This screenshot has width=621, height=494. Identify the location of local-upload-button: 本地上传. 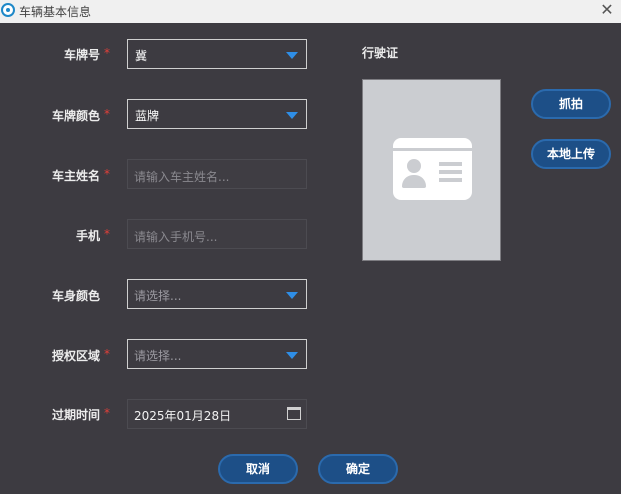
(571, 154).